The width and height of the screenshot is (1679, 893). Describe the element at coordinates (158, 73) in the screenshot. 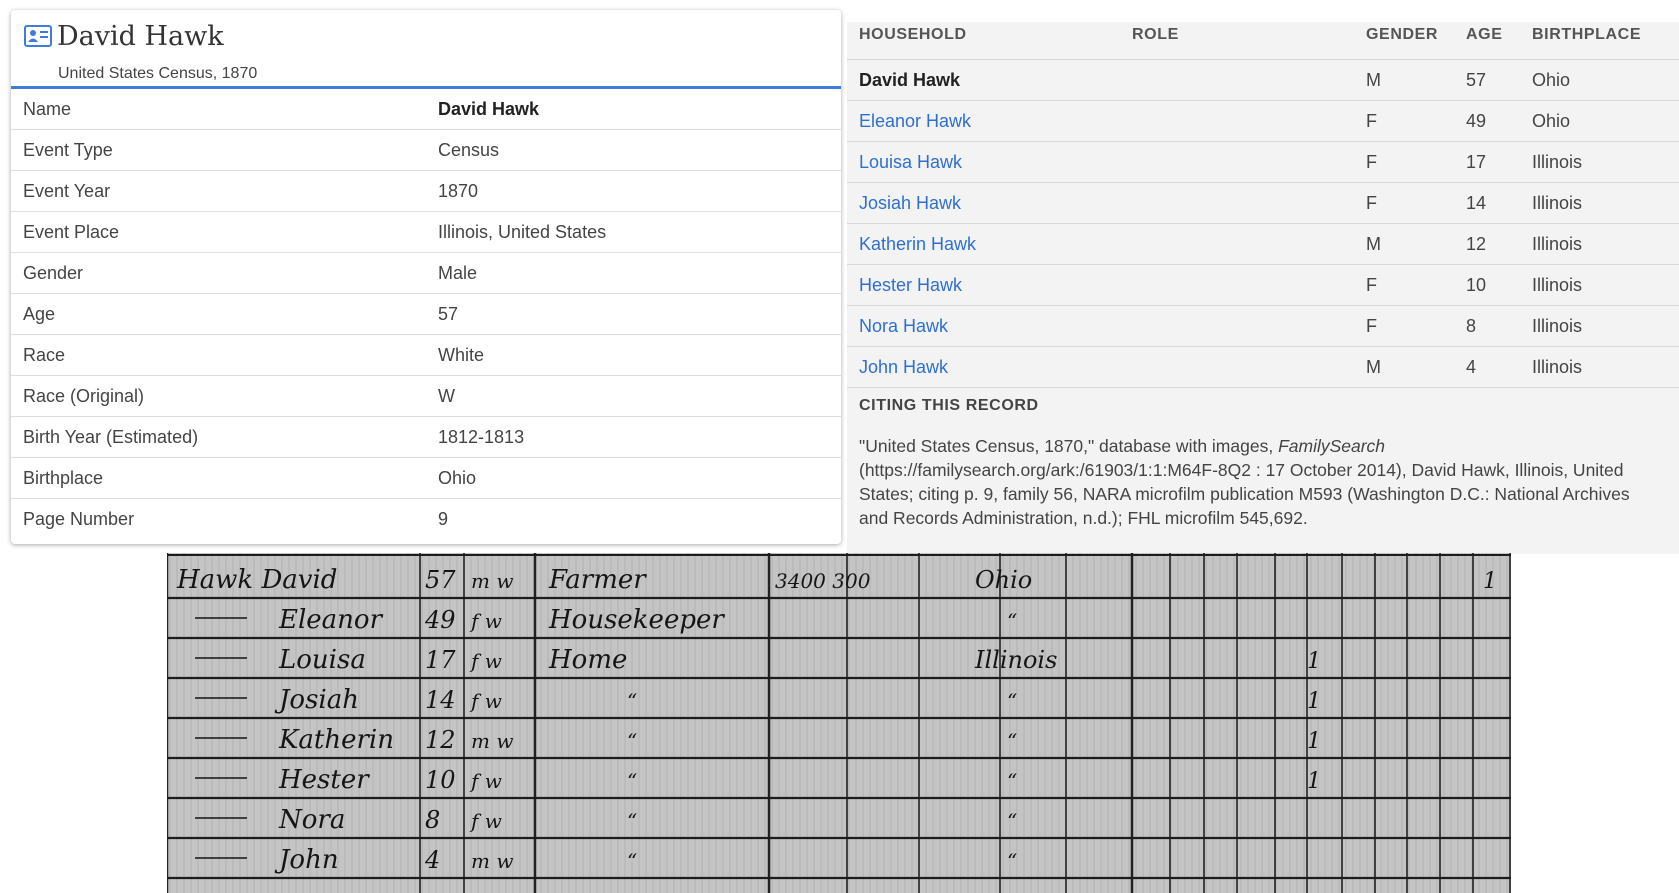

I see `record-collection: United States Census, 1870` at that location.